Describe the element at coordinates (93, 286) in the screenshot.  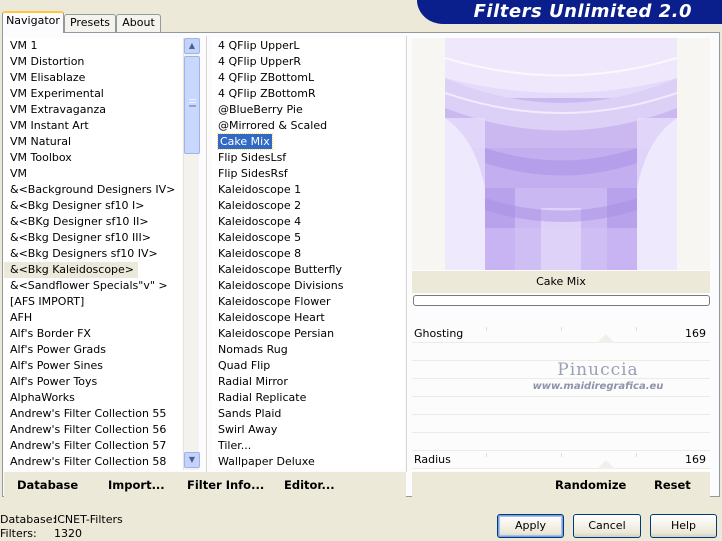
I see `category-item: &<Sandflower Specials"v" >` at that location.